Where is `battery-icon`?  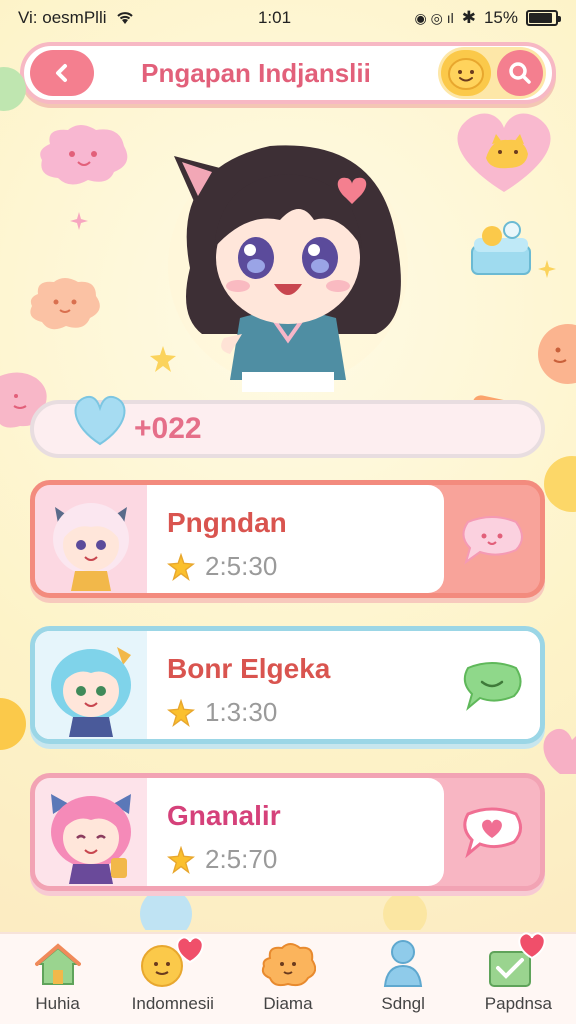 battery-icon is located at coordinates (543, 18).